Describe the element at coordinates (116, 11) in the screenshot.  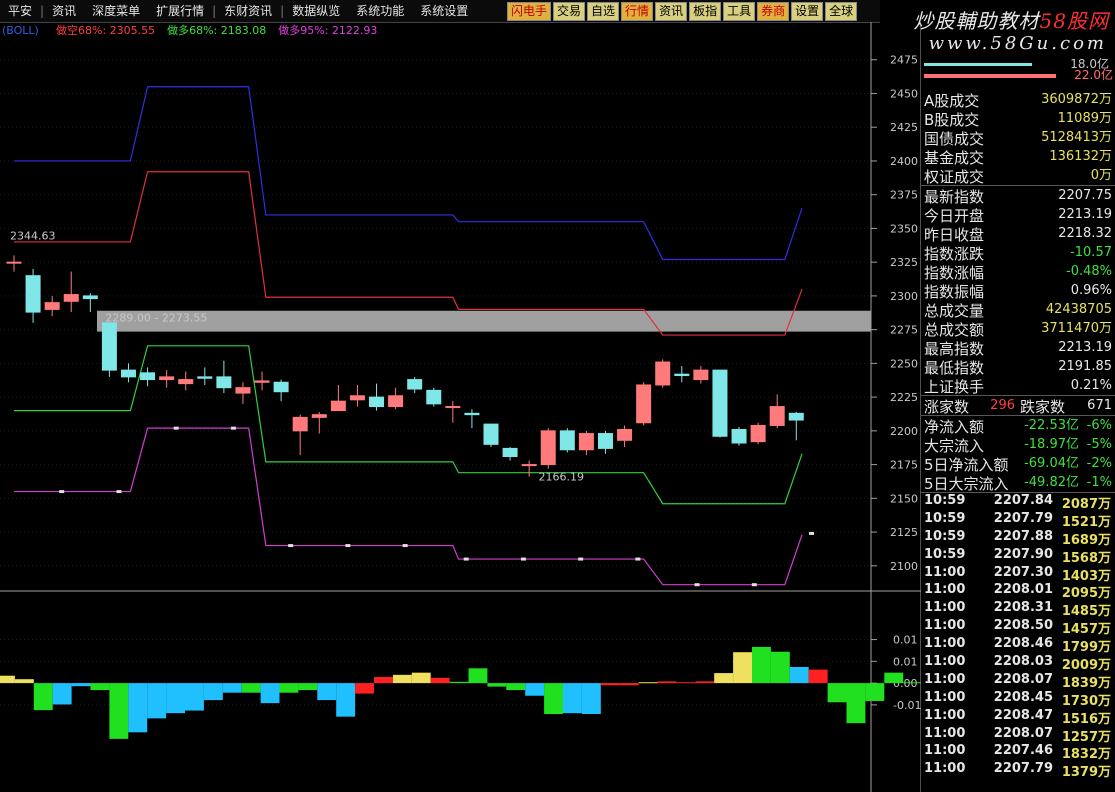
I see `menu-item-depth-menu: 深度菜单` at that location.